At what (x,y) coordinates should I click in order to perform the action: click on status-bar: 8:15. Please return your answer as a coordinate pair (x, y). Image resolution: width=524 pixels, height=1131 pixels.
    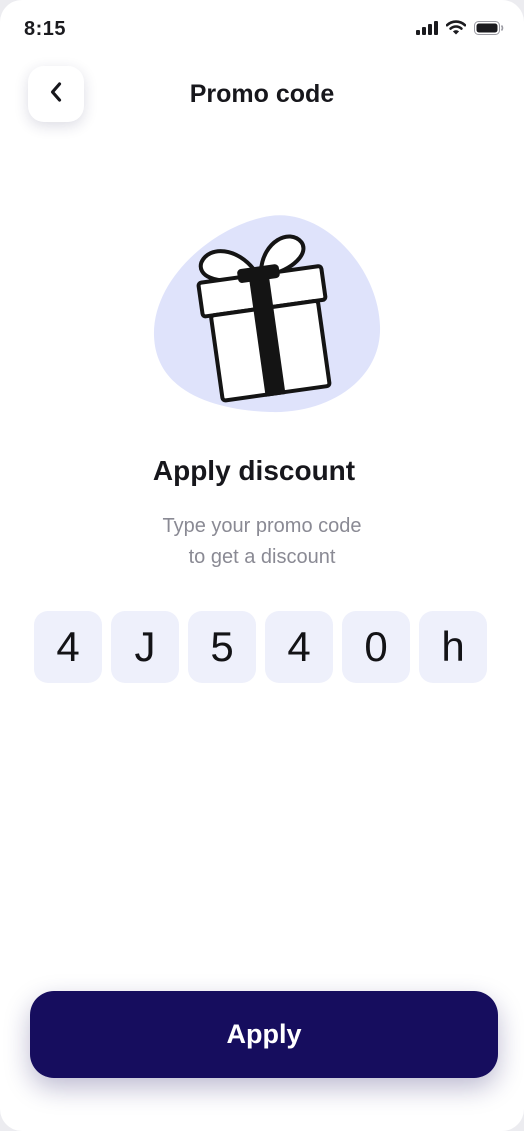
    Looking at the image, I should click on (262, 30).